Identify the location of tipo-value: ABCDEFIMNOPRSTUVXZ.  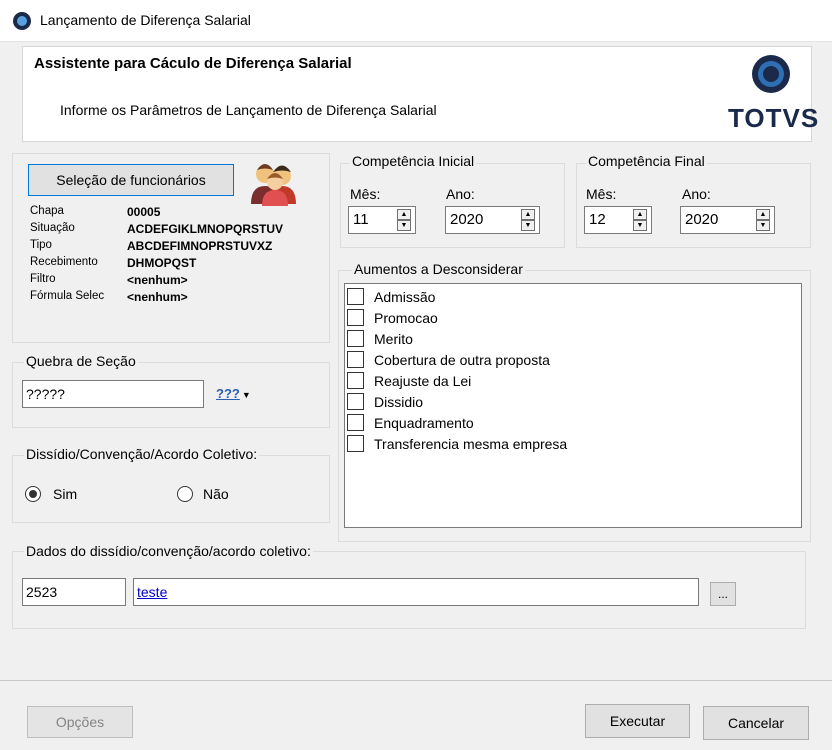
(200, 246).